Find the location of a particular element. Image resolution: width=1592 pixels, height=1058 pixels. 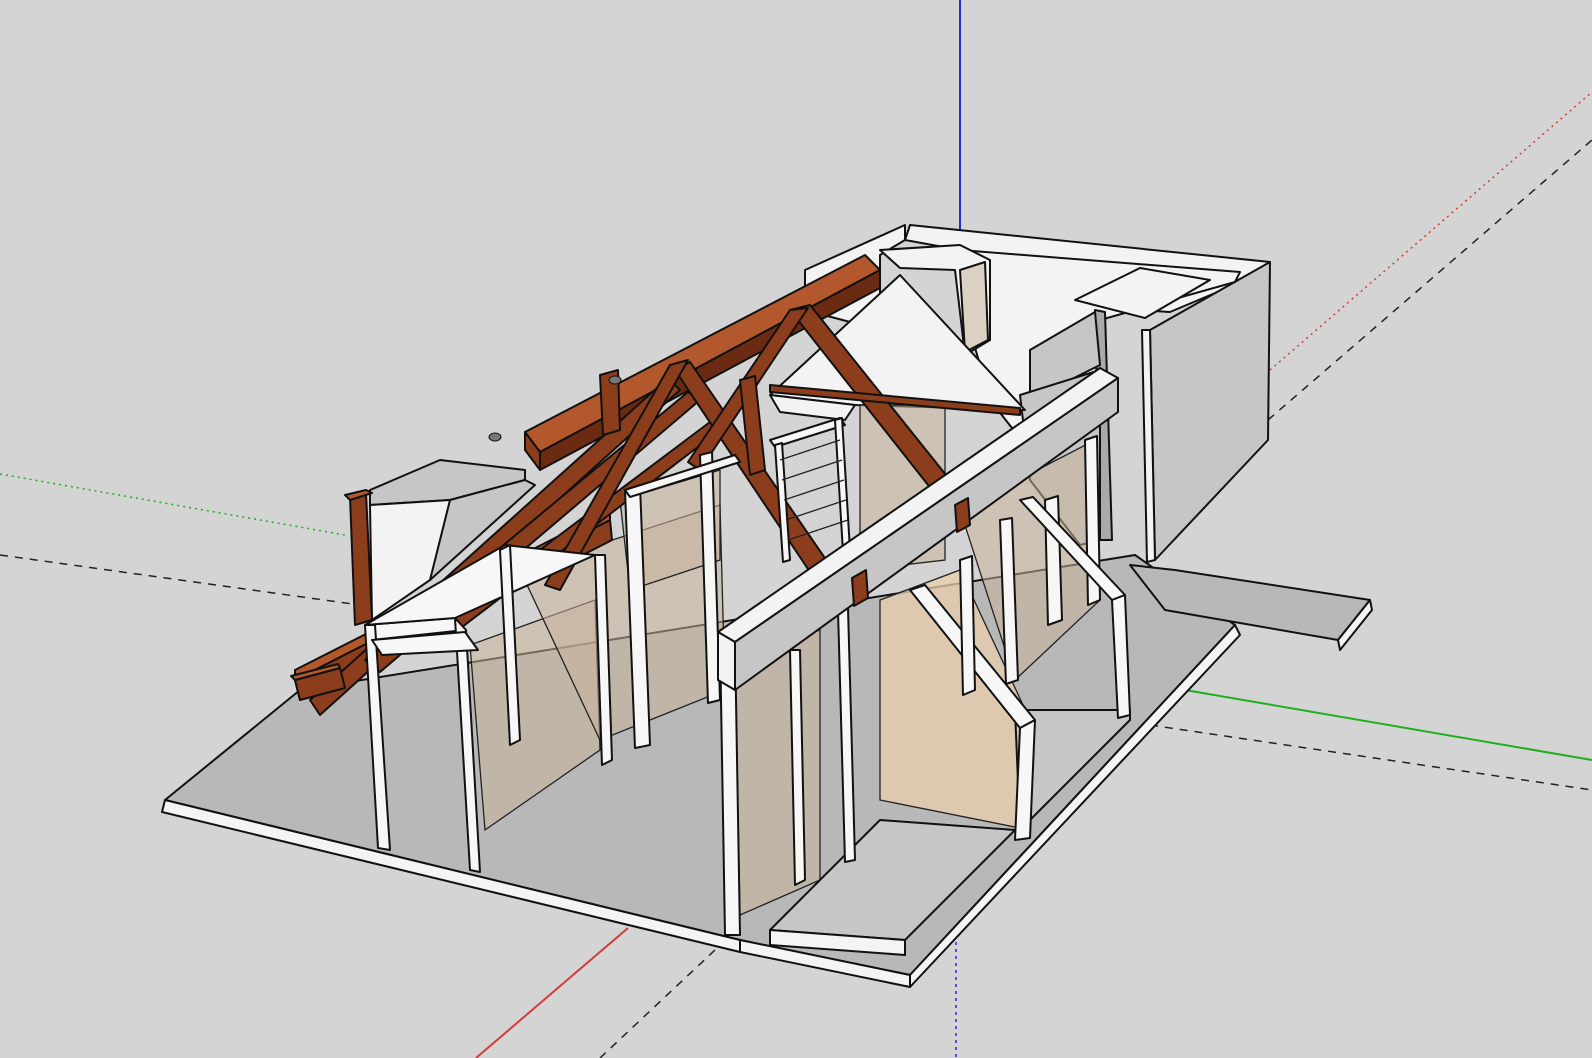

inferred-line-right is located at coordinates (1370, 757).